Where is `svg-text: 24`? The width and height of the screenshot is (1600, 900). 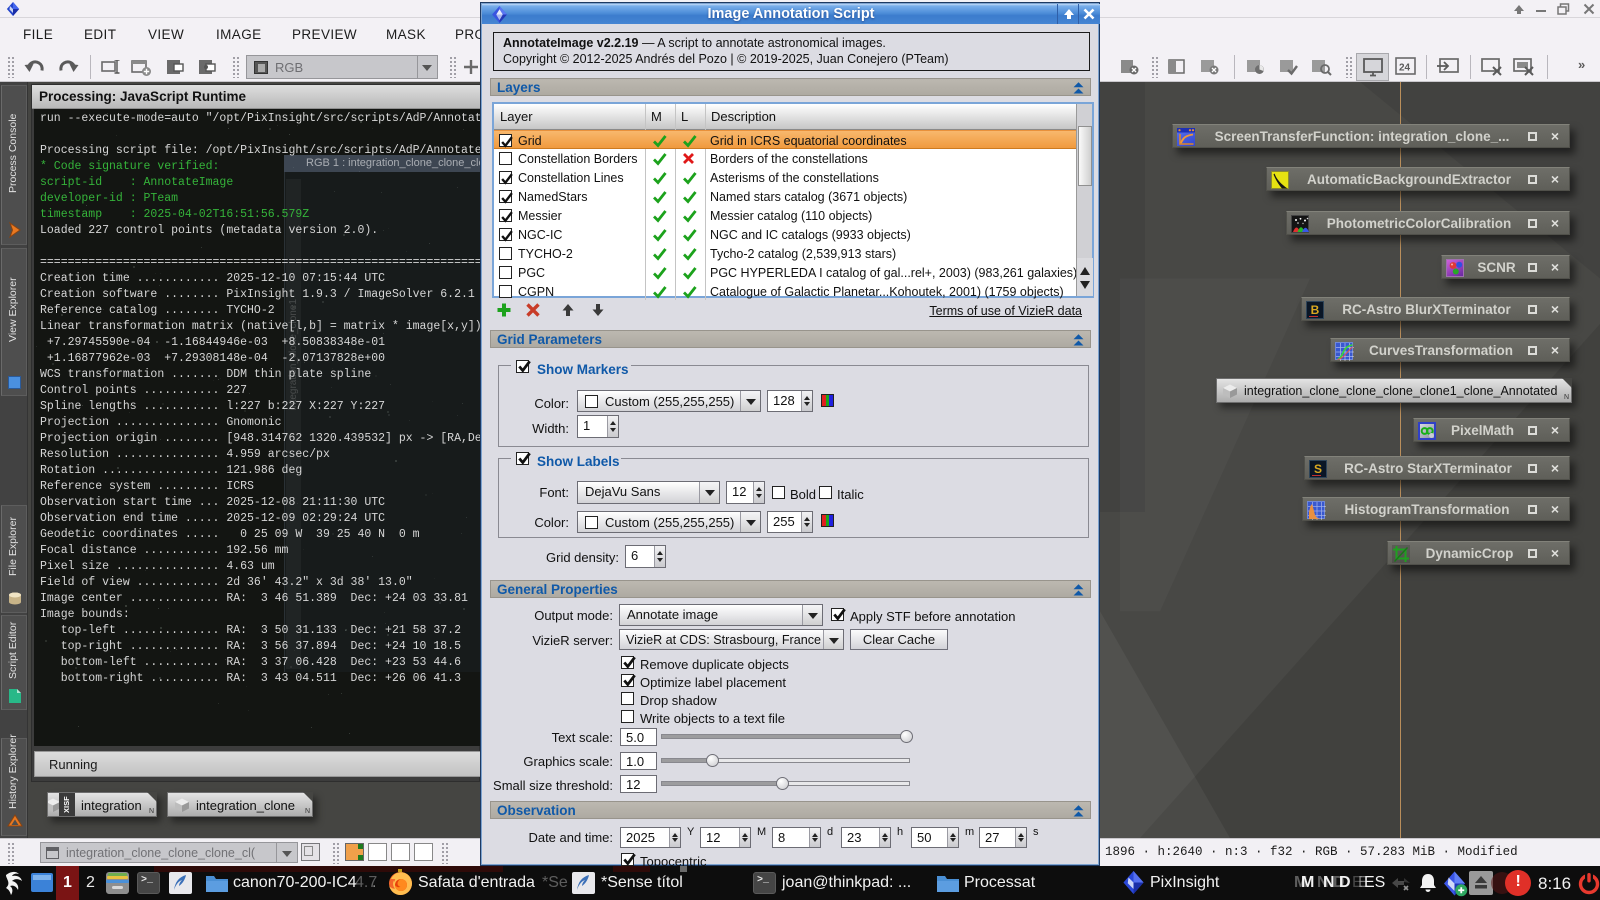
svg-text: 24 is located at coordinates (1405, 68).